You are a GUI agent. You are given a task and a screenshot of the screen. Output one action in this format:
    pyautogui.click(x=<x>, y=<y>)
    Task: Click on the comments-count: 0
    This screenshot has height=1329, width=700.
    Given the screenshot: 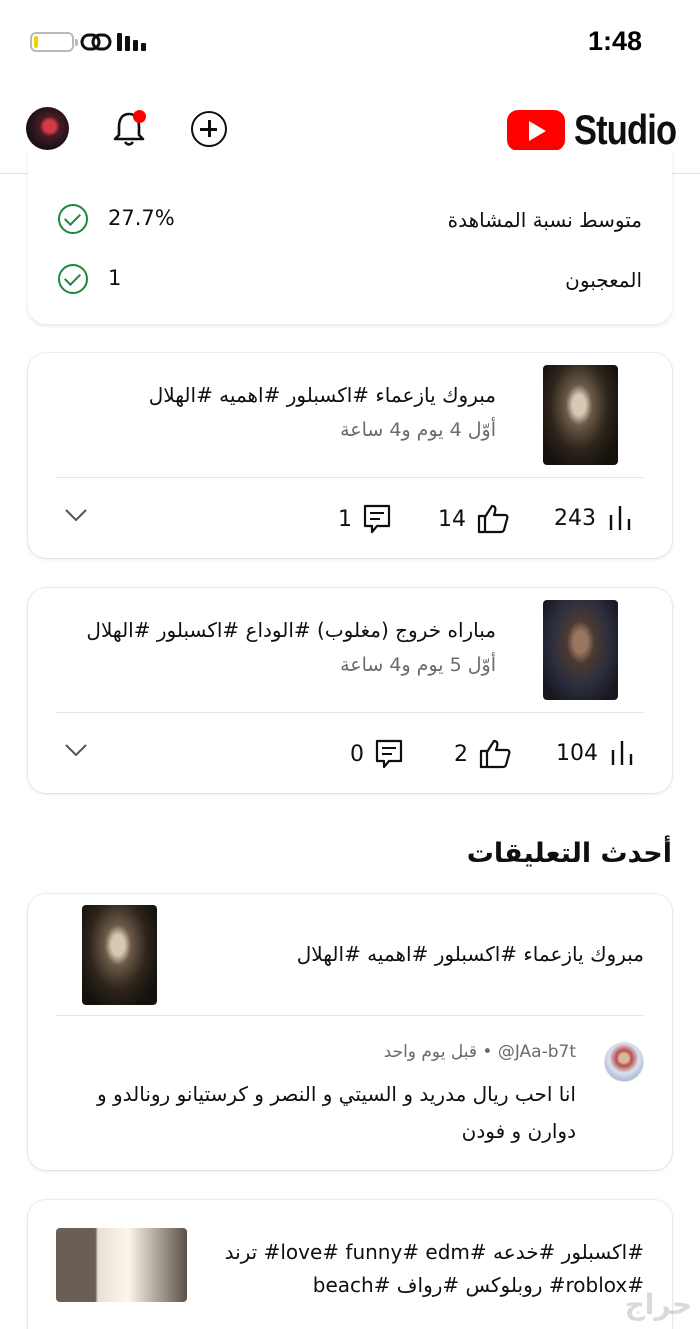 What is the action you would take?
    pyautogui.click(x=357, y=754)
    